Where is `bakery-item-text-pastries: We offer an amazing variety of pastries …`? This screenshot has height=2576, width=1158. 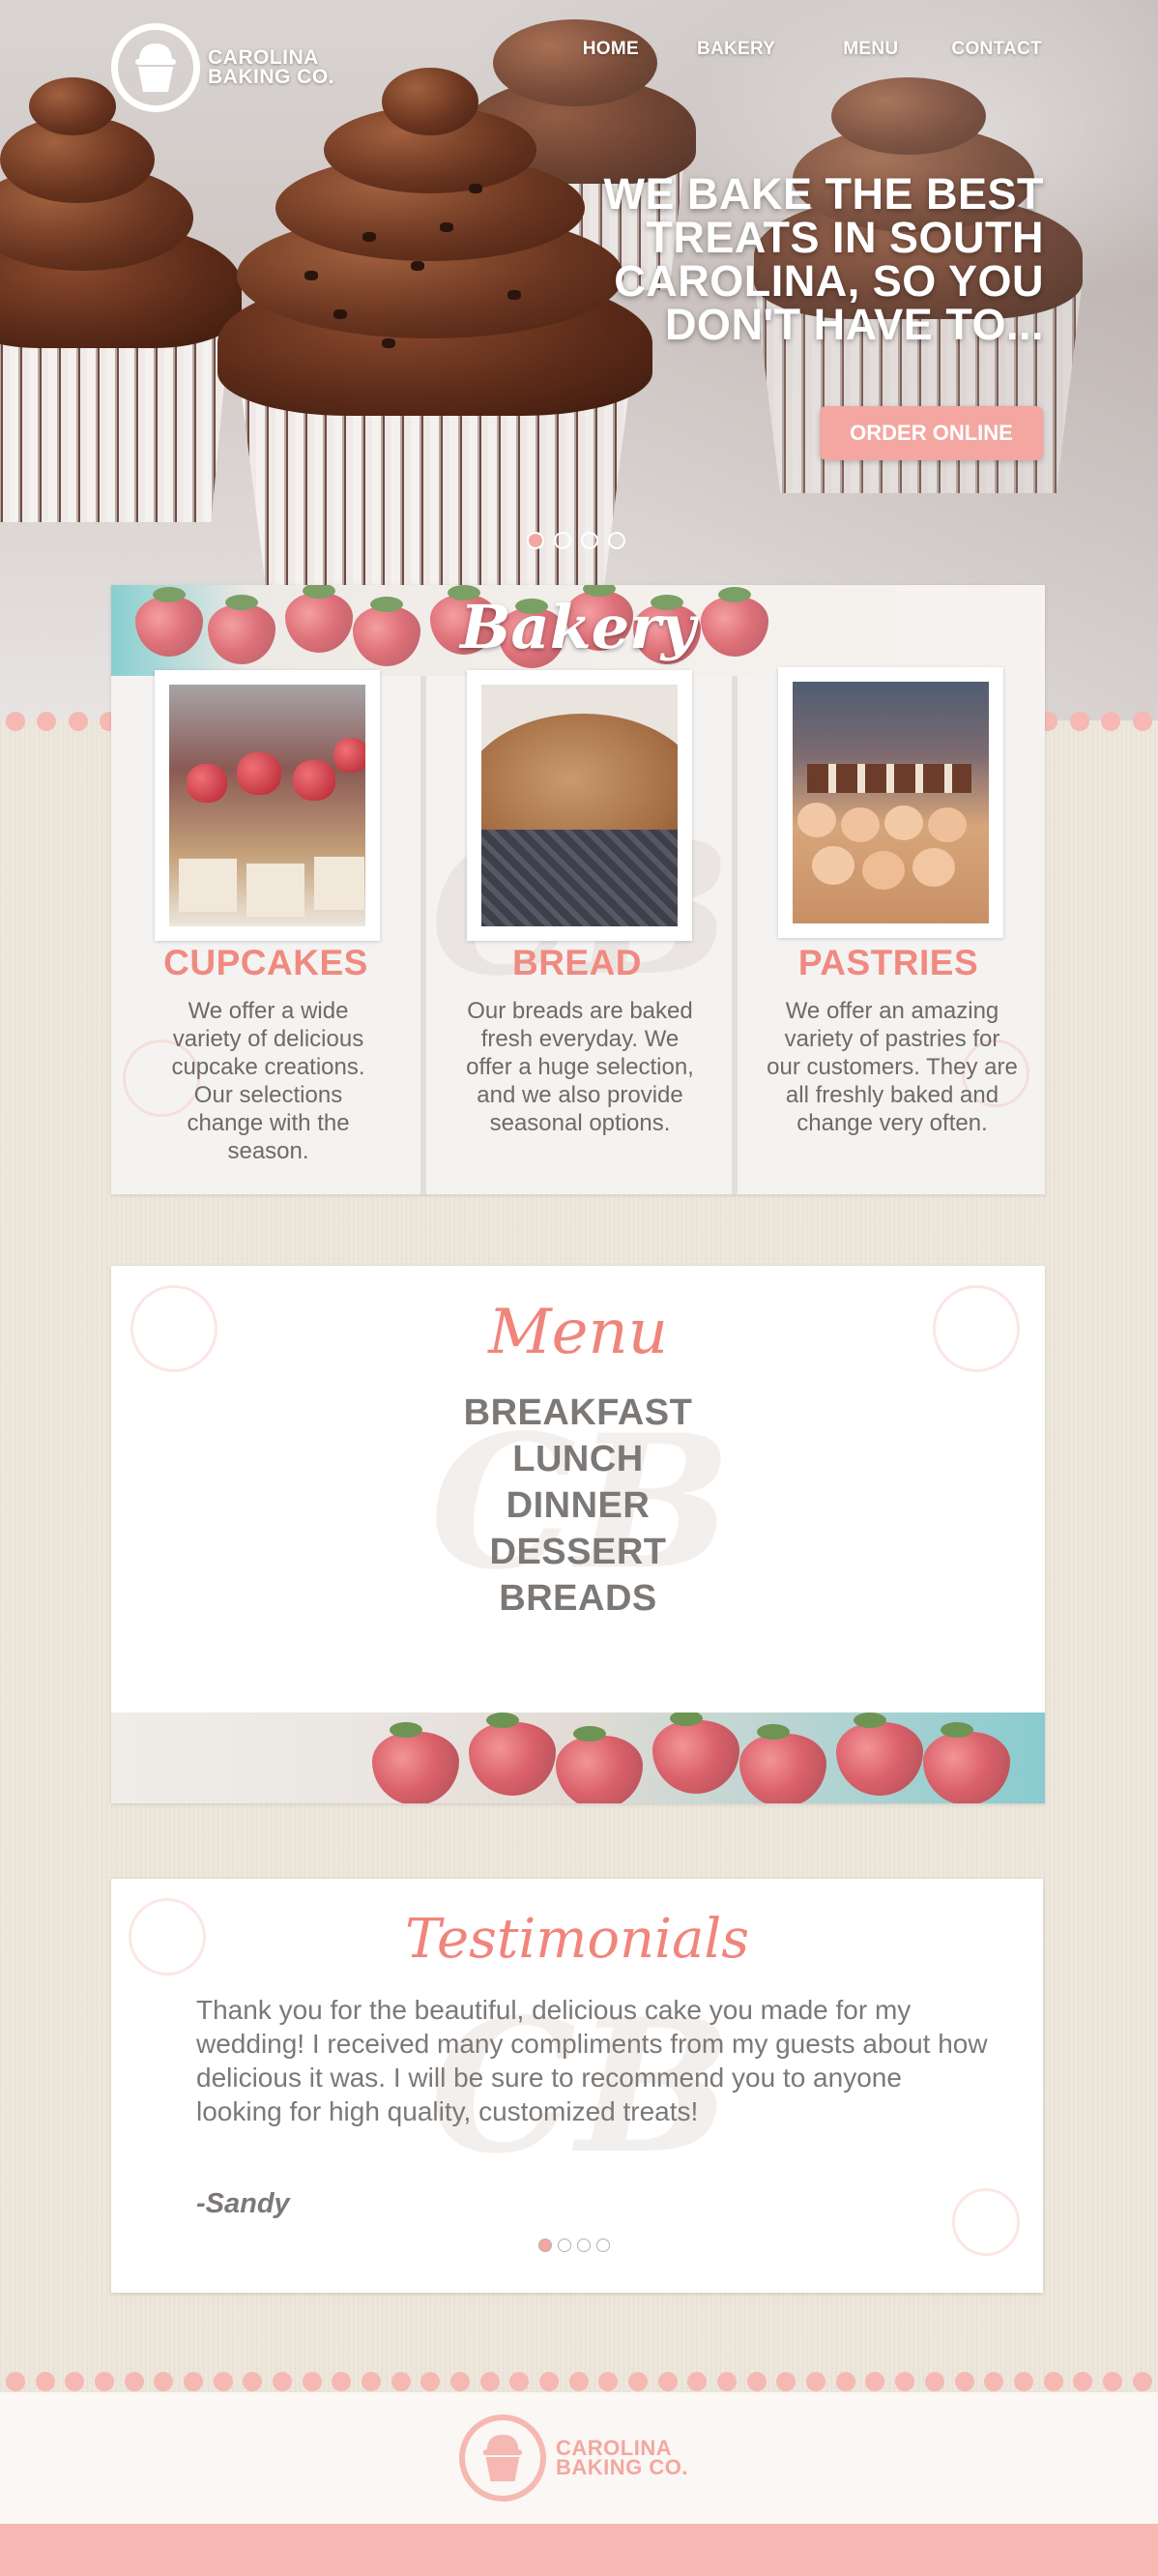 bakery-item-text-pastries: We offer an amazing variety of pastries … is located at coordinates (892, 1067).